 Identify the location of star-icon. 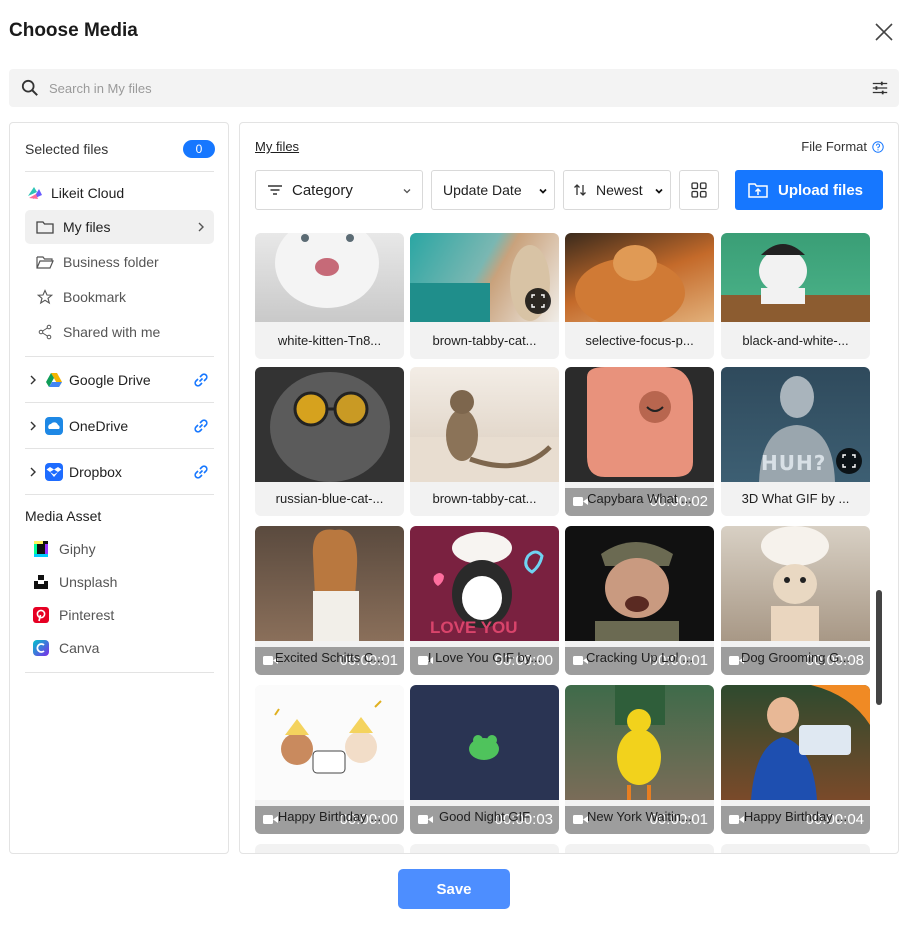
(45, 297).